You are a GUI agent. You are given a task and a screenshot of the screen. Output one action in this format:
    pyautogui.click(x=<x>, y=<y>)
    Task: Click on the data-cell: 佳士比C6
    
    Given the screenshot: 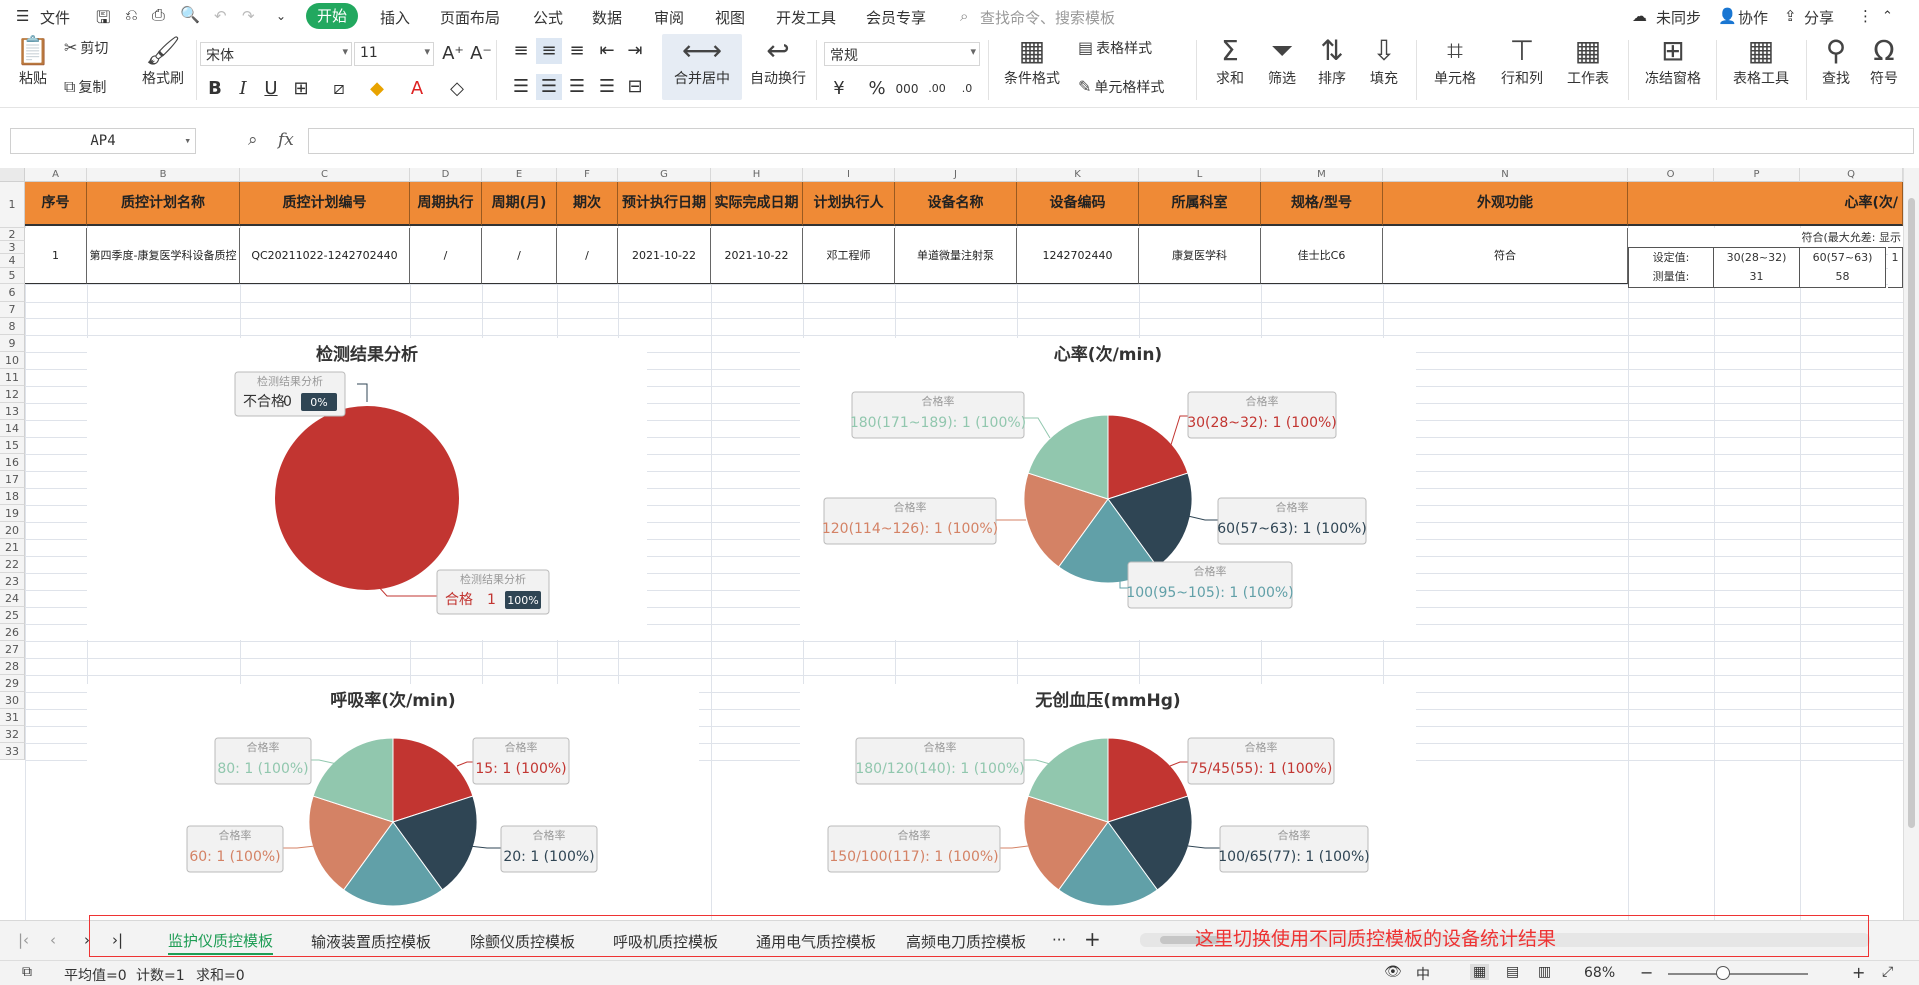 What is the action you would take?
    pyautogui.click(x=1322, y=256)
    